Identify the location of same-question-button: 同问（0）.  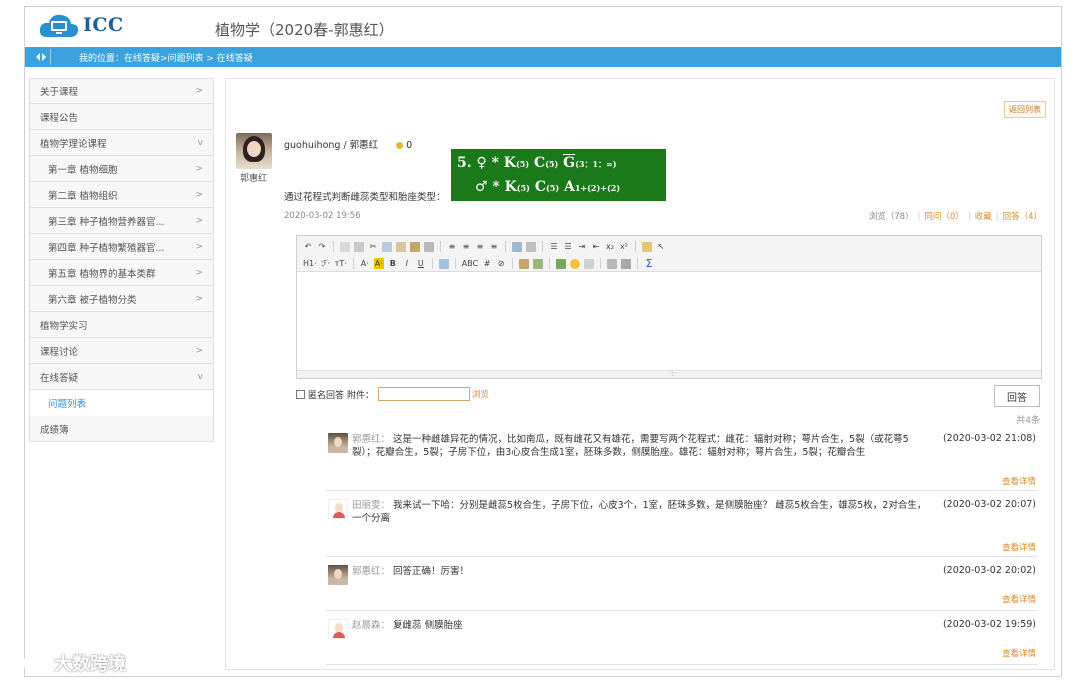
(943, 217).